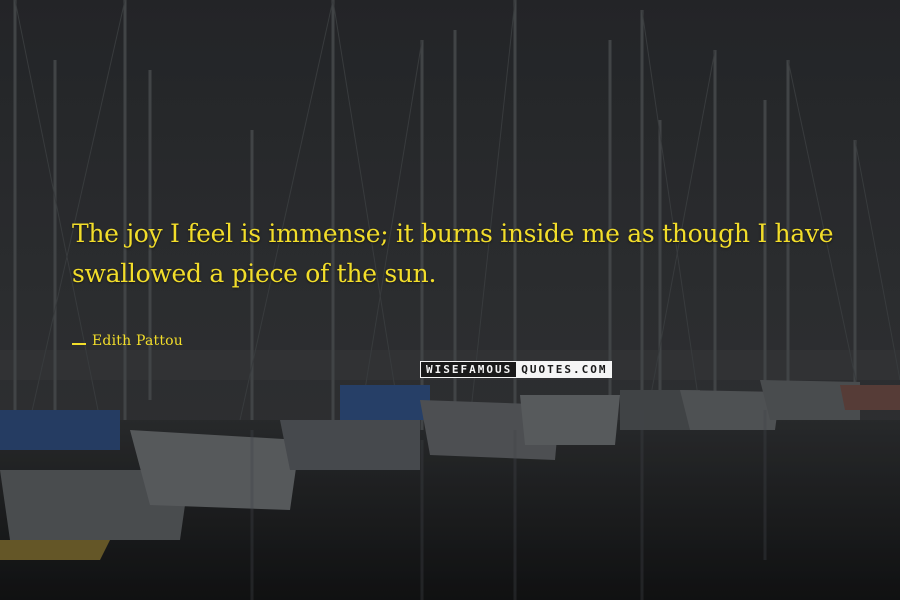 This screenshot has width=900, height=600. I want to click on watermark-left: WISEFAMOUS, so click(469, 369).